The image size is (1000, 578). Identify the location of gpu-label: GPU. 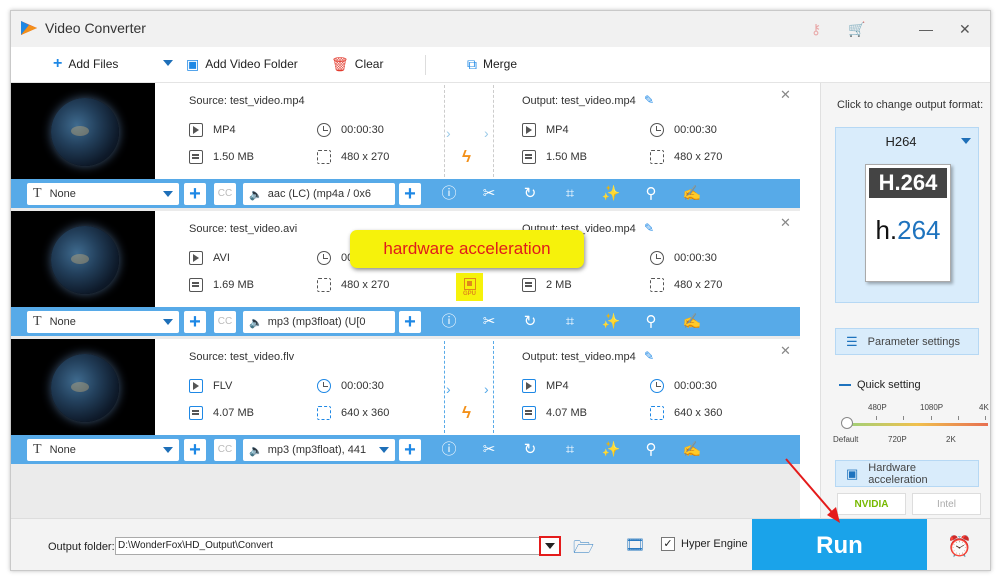
(469, 293).